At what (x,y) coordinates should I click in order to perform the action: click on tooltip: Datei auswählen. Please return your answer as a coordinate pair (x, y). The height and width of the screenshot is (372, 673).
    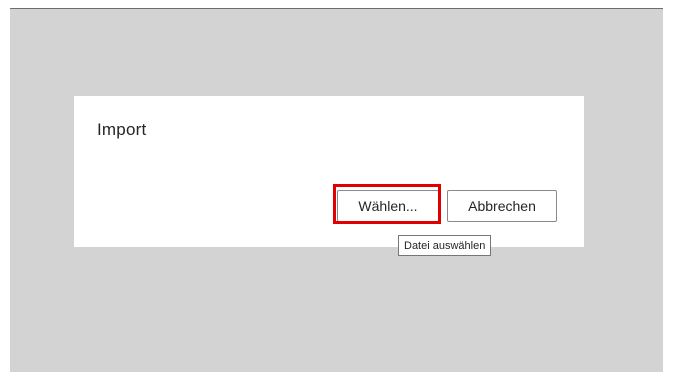
    Looking at the image, I should click on (445, 245).